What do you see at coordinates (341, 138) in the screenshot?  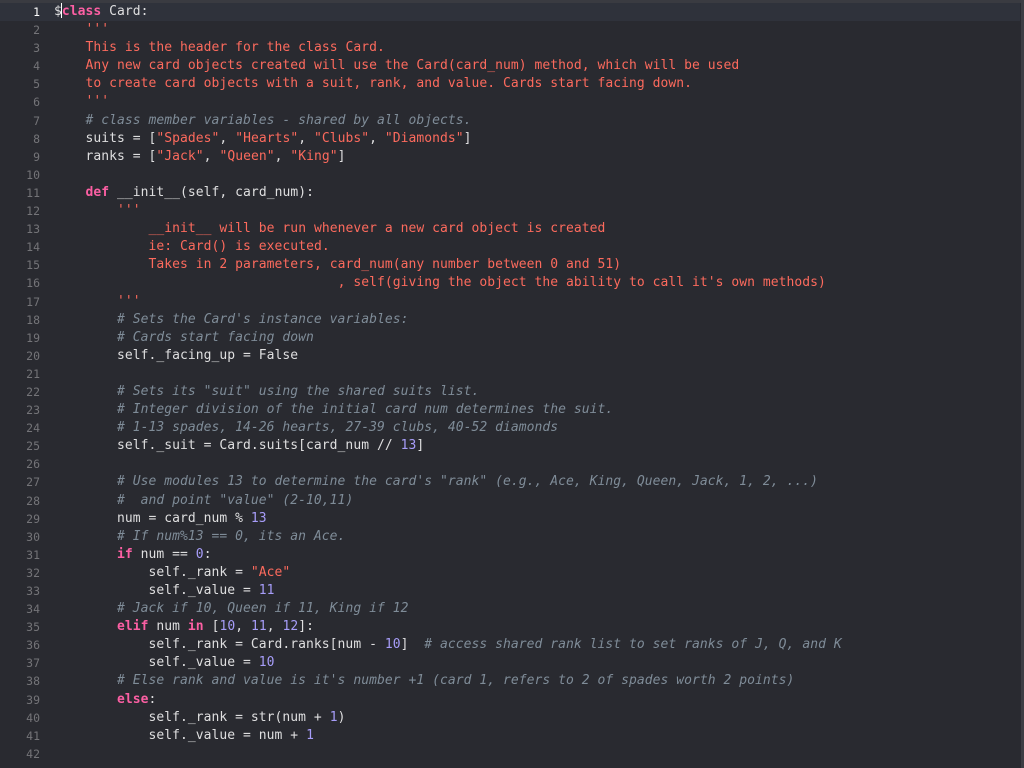 I see `string-token: "Clubs"` at bounding box center [341, 138].